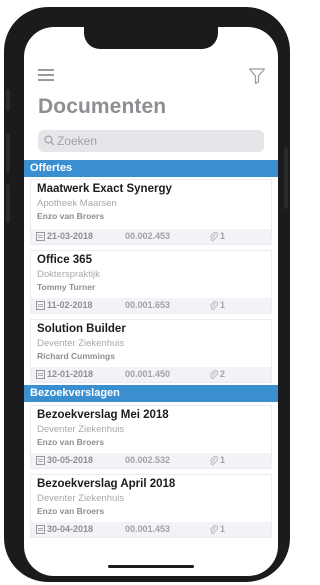 This screenshot has height=585, width=320. What do you see at coordinates (151, 393) in the screenshot?
I see `section-header-bezoekverslagen: Bezoekverslagen` at bounding box center [151, 393].